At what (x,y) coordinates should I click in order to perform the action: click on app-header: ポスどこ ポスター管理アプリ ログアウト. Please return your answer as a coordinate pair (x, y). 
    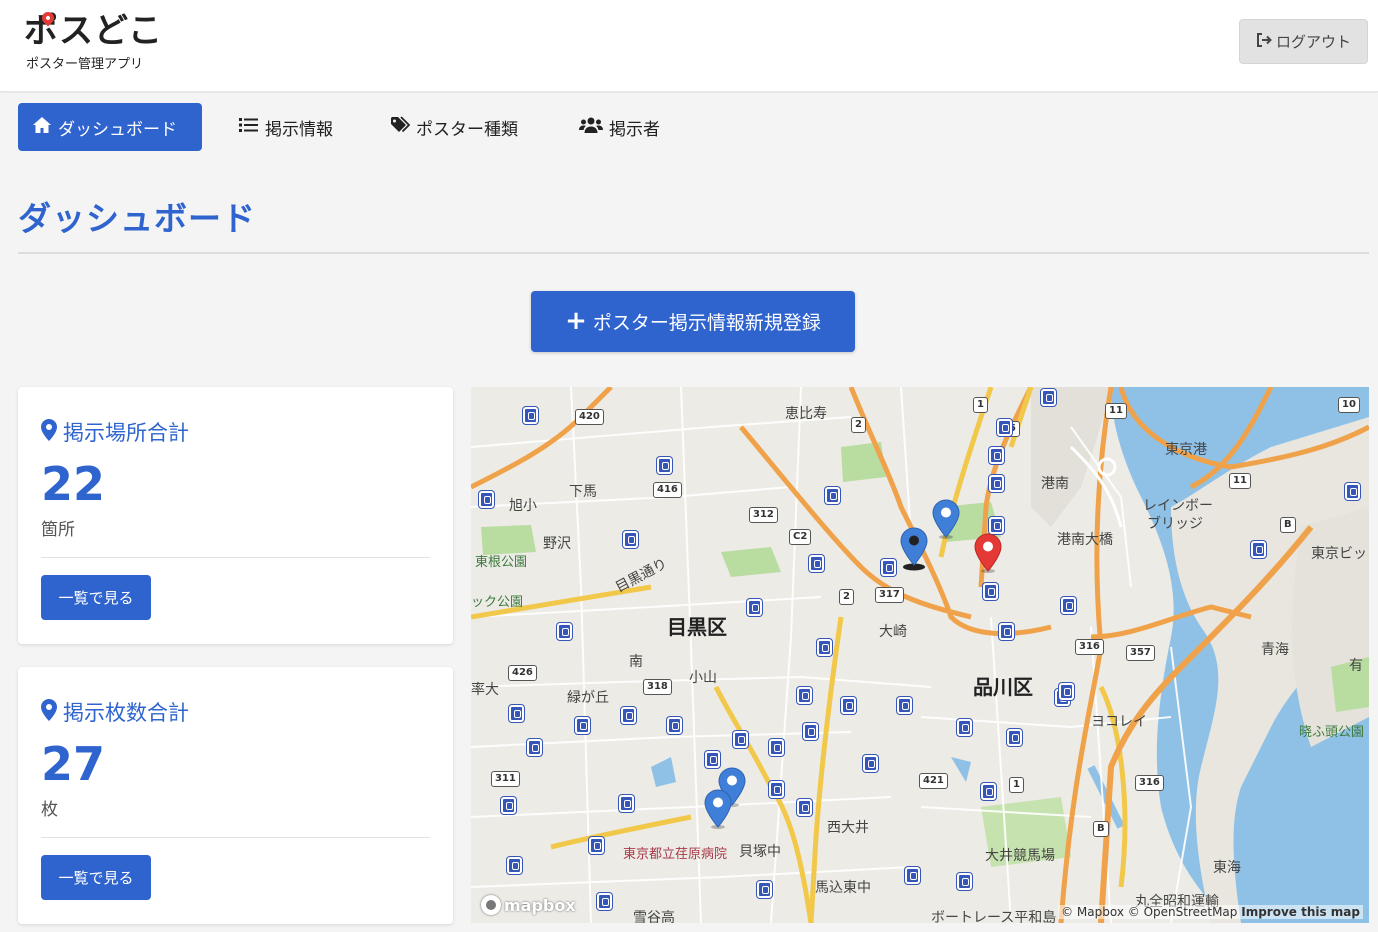
    Looking at the image, I should click on (689, 46).